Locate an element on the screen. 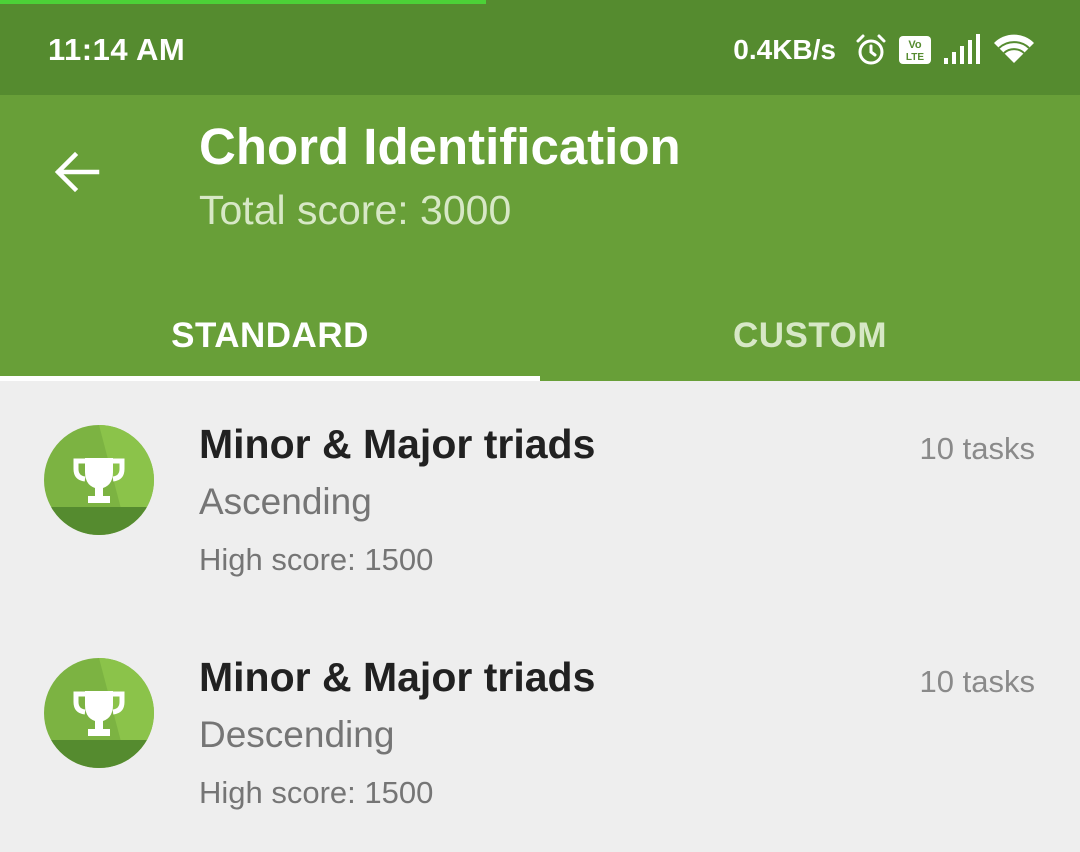 The height and width of the screenshot is (852, 1080). status-indicators: 0.4KB/s Vo LTE is located at coordinates (884, 50).